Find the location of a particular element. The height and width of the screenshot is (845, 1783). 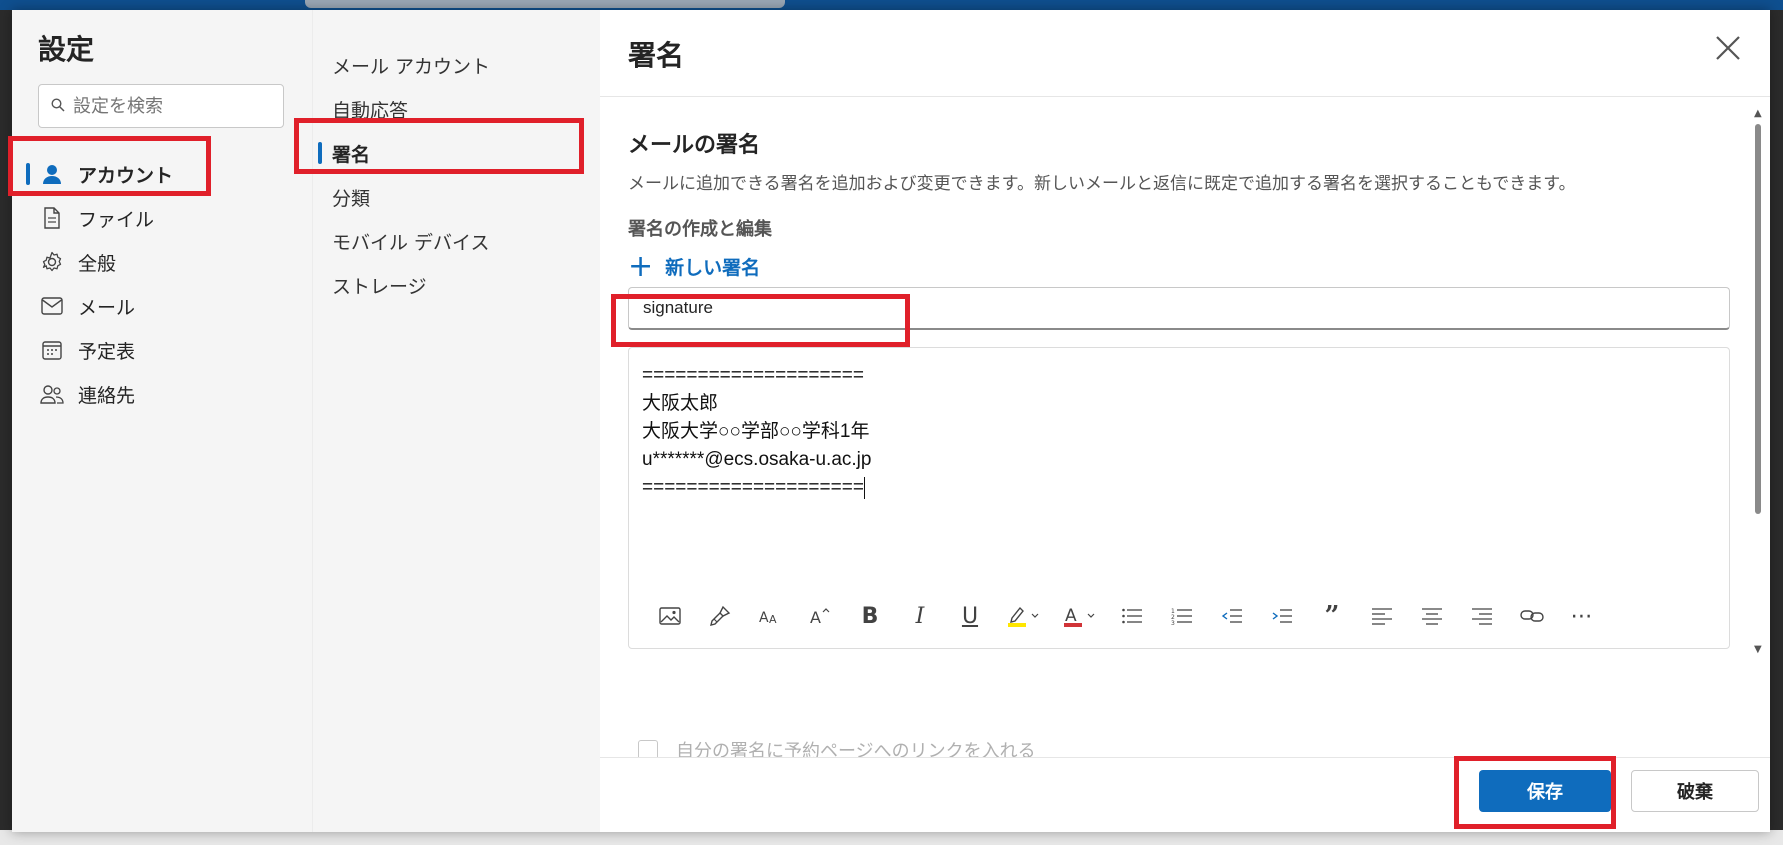

category-label: アカウント is located at coordinates (126, 175).